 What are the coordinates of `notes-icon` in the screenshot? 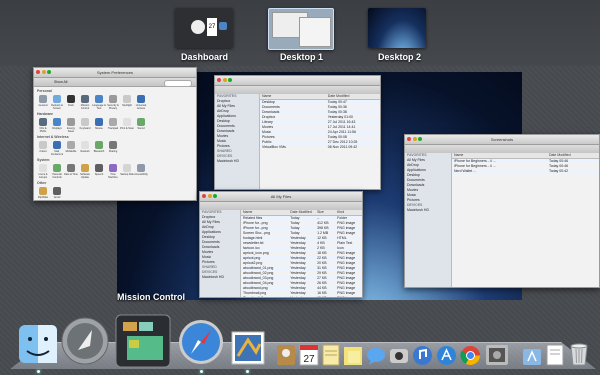 It's located at (331, 355).